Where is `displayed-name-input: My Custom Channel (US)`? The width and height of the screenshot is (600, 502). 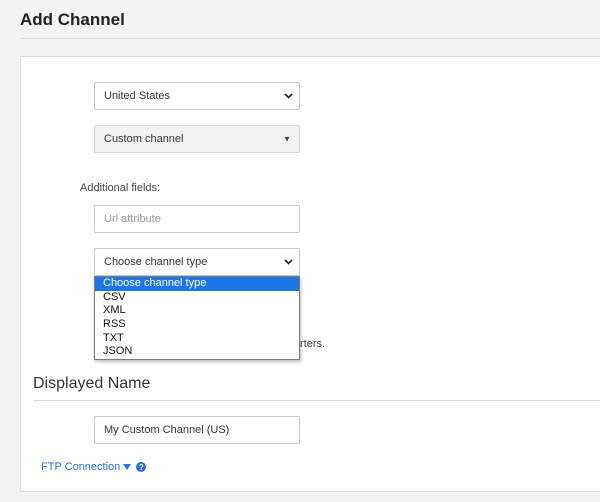
displayed-name-input: My Custom Channel (US) is located at coordinates (197, 430).